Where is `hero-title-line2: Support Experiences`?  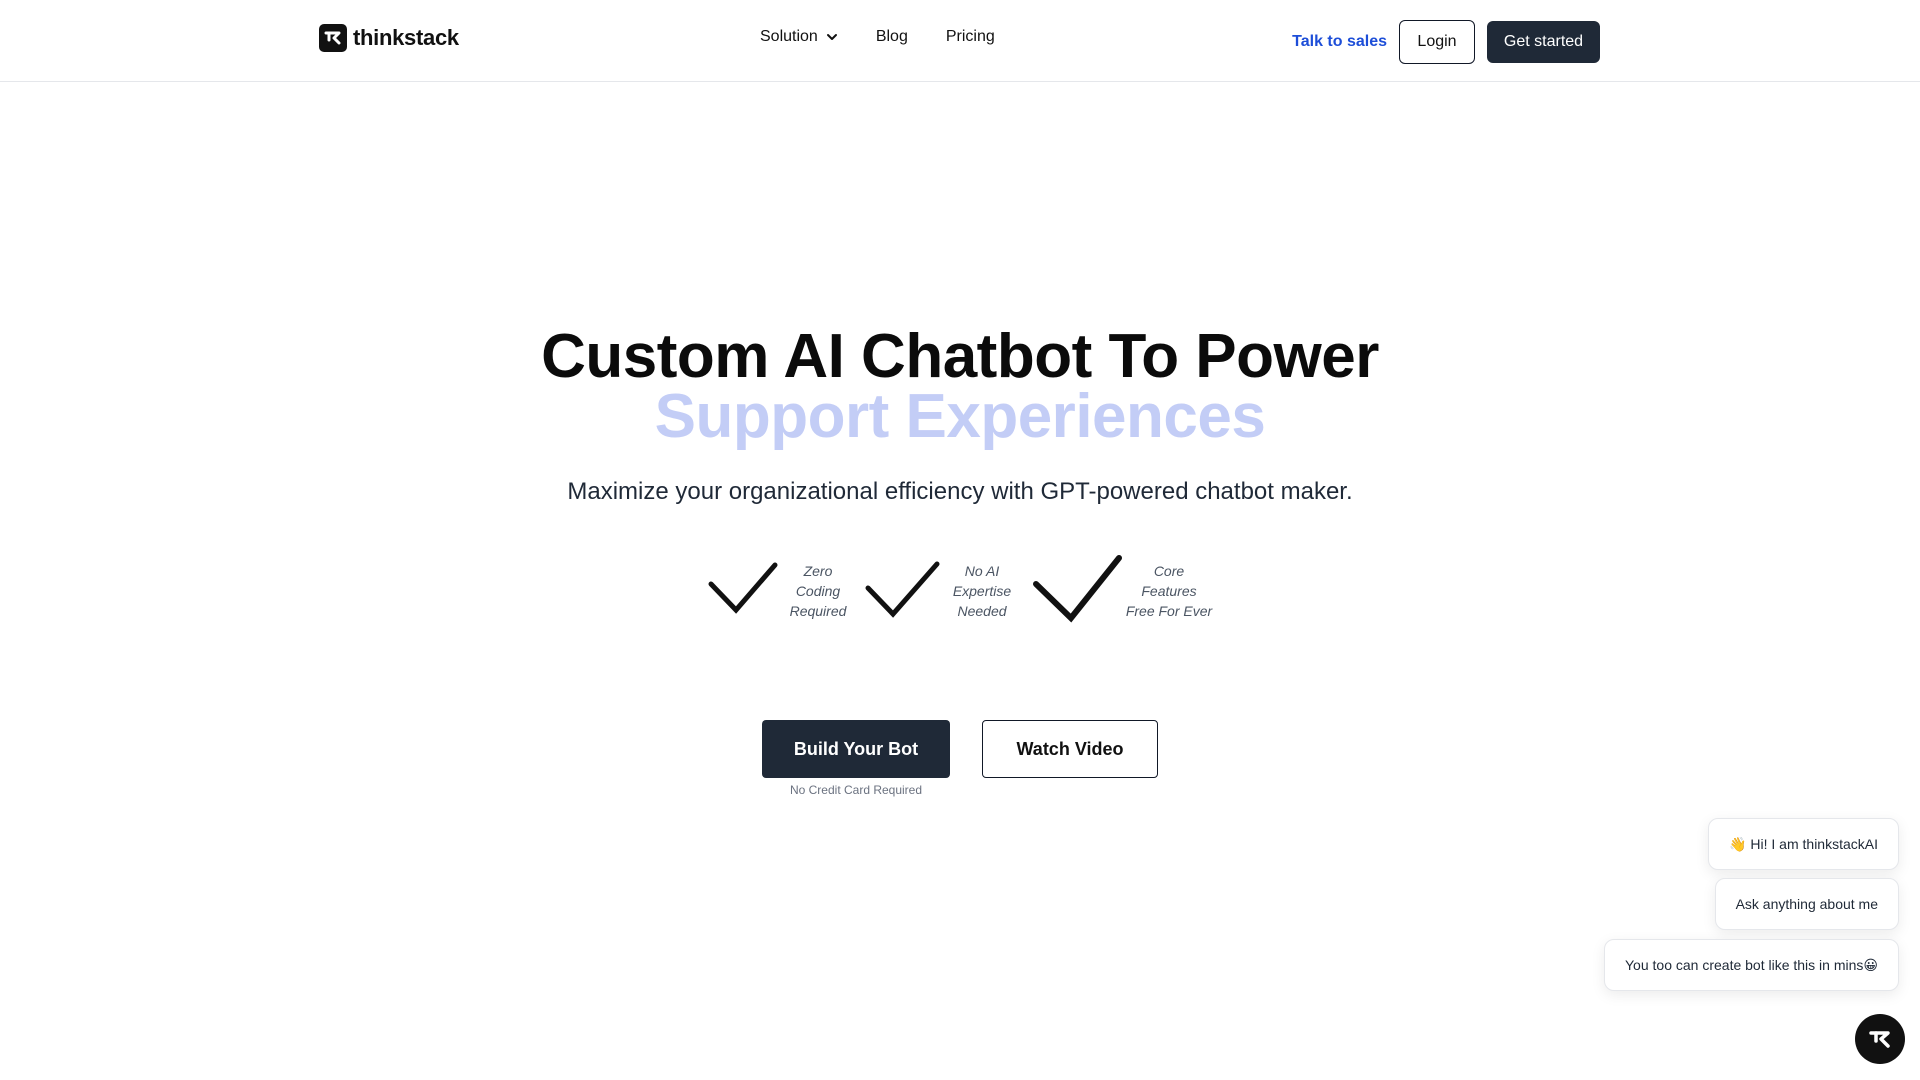 hero-title-line2: Support Experiences is located at coordinates (960, 416).